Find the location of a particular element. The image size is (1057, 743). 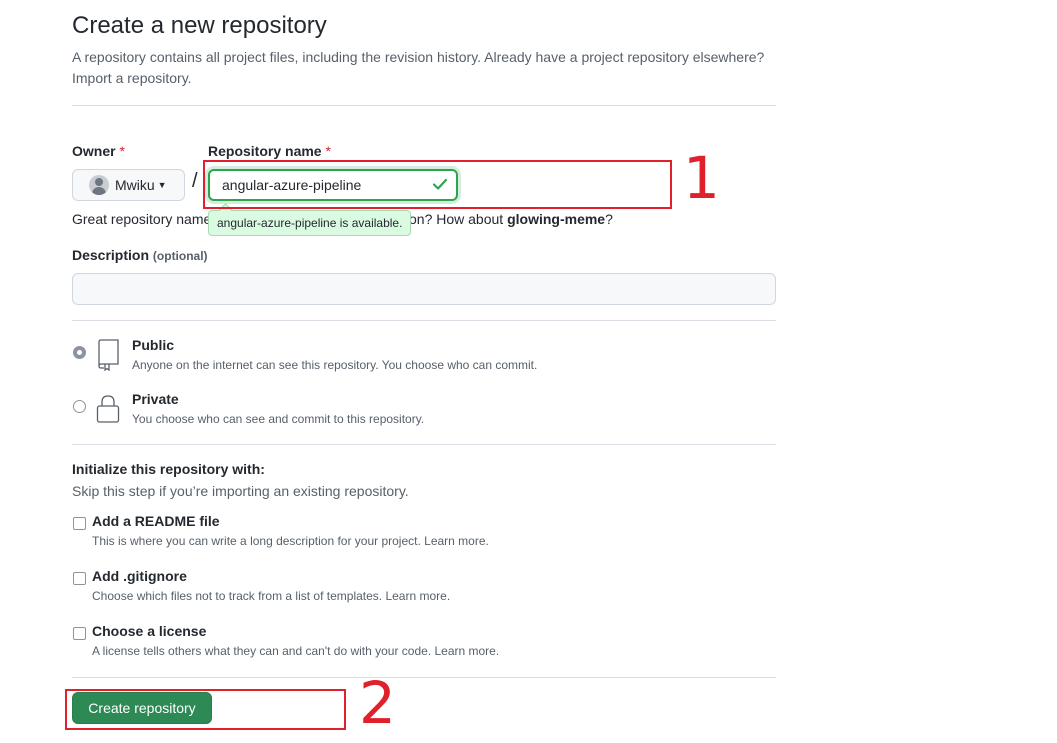

visibility-option-title: Public is located at coordinates (153, 345).